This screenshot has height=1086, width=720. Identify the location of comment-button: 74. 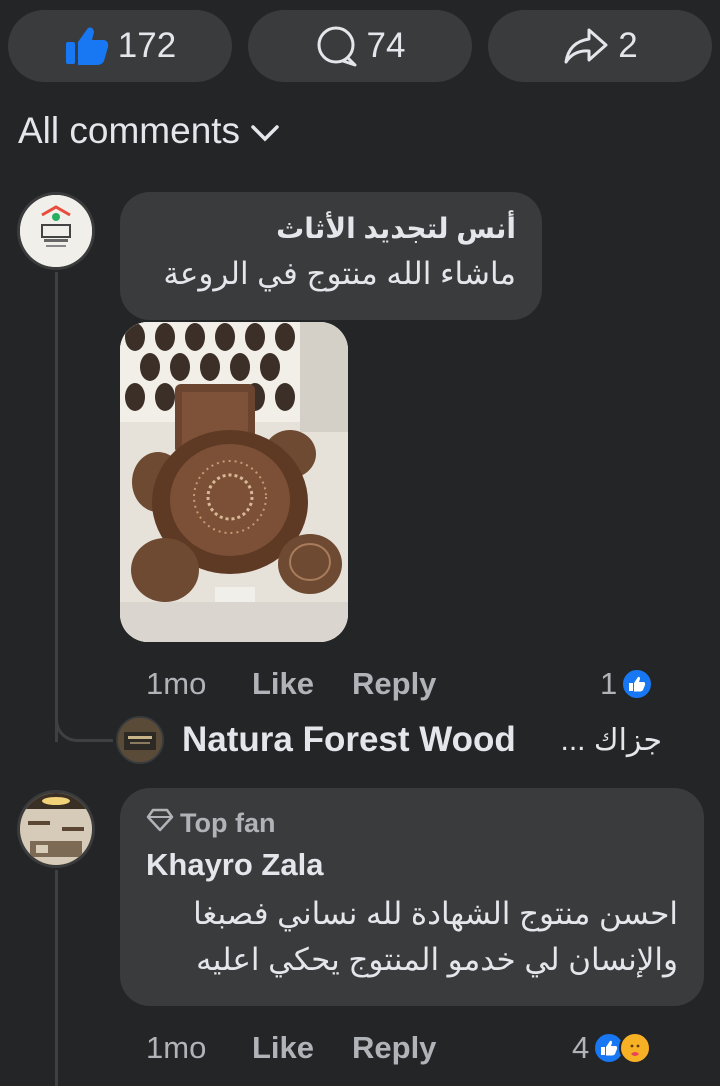
(360, 46).